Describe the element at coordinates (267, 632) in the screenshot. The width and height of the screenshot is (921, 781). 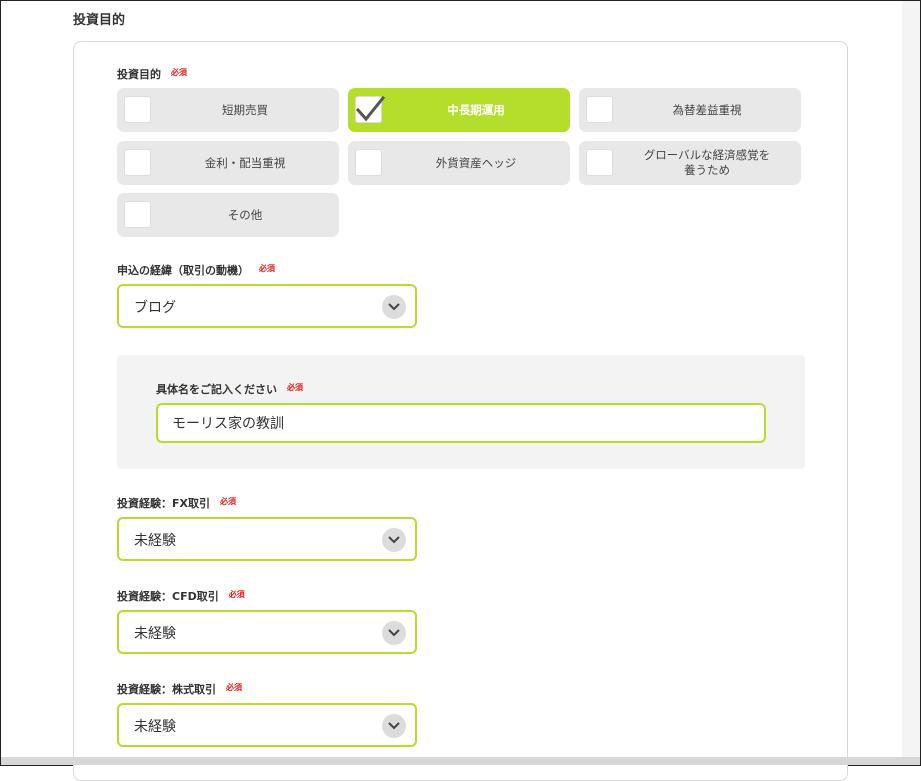
I see `cfd-experience-select: 未経験` at that location.